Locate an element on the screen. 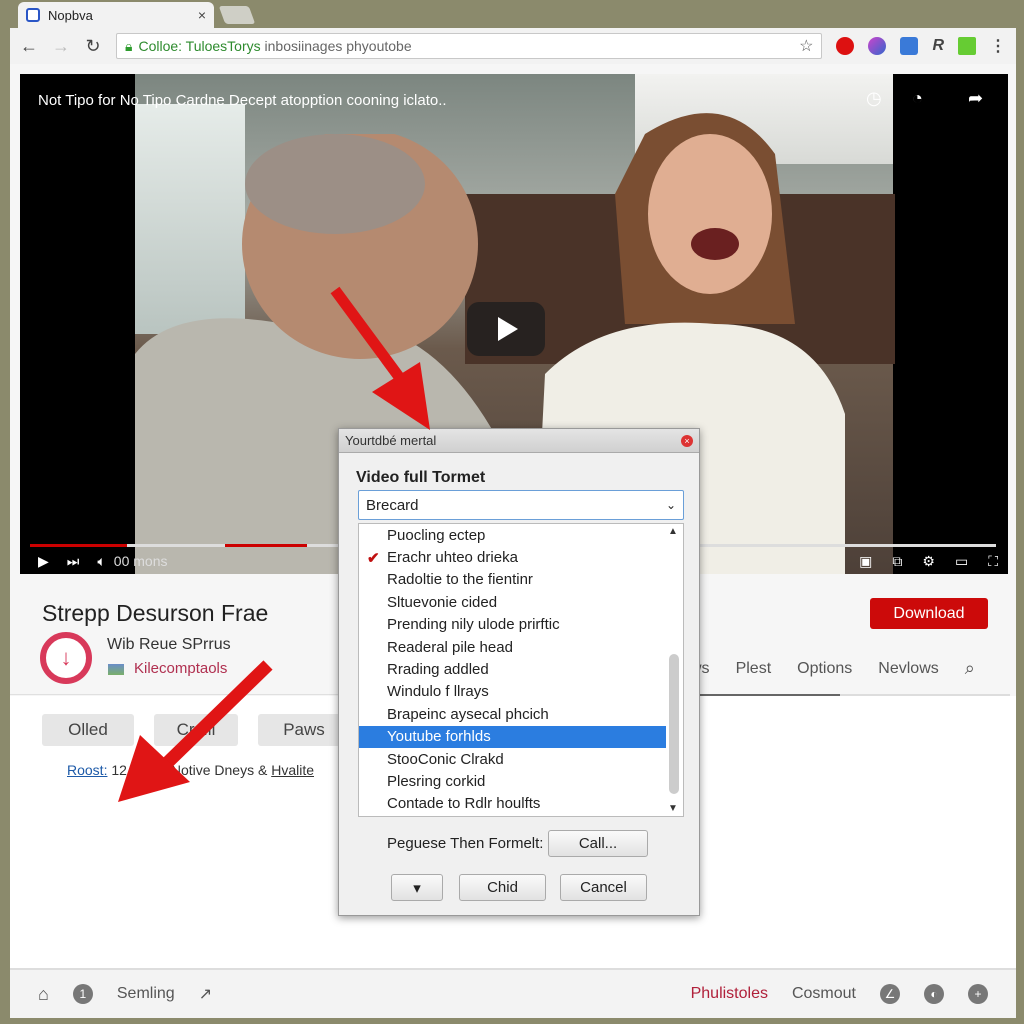 The image size is (1024, 1024). format-option: Prending nily ulode prirftic is located at coordinates (512, 625).